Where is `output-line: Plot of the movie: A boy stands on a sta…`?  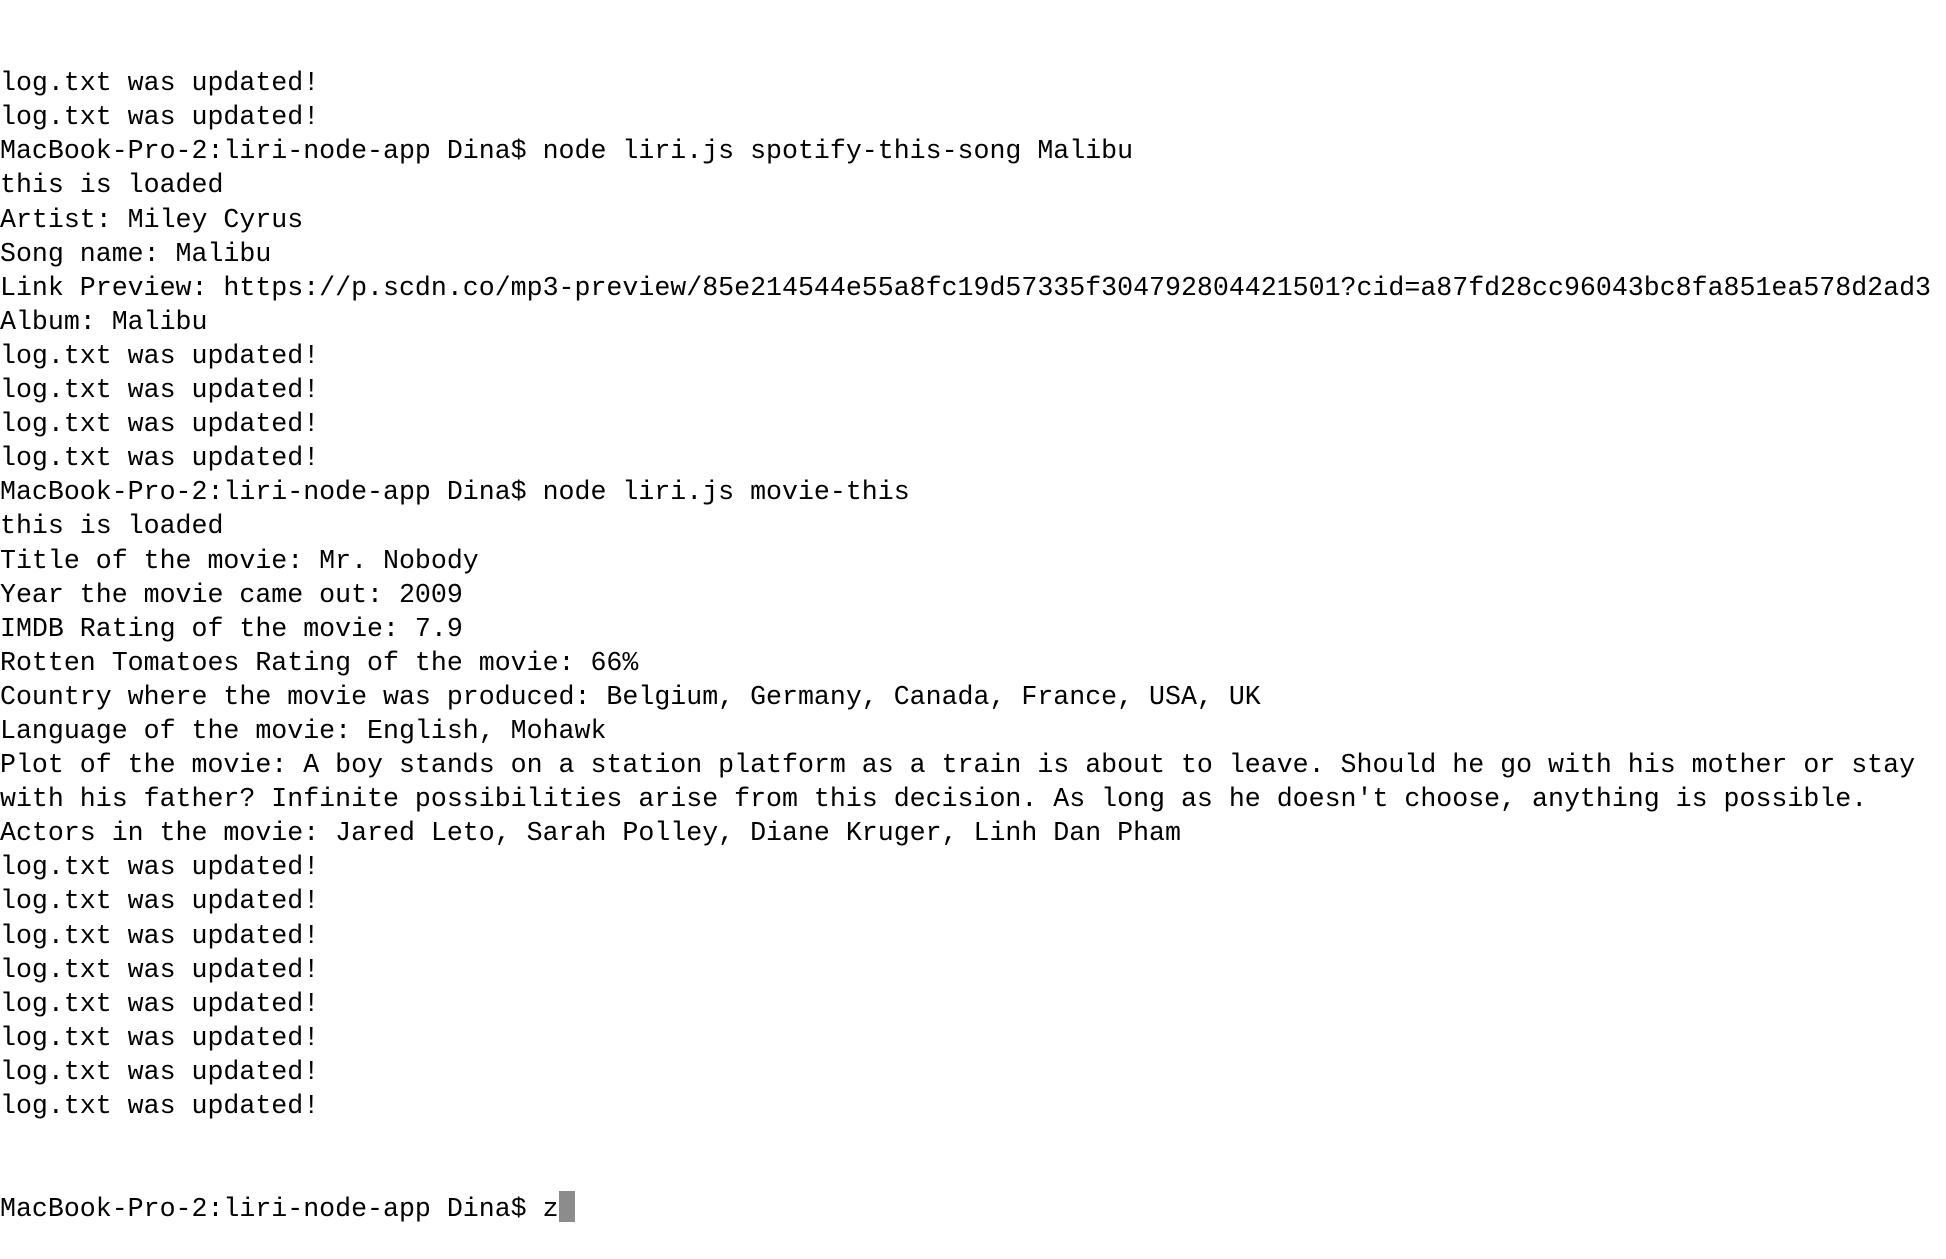
output-line: Plot of the movie: A boy stands on a sta… is located at coordinates (958, 765).